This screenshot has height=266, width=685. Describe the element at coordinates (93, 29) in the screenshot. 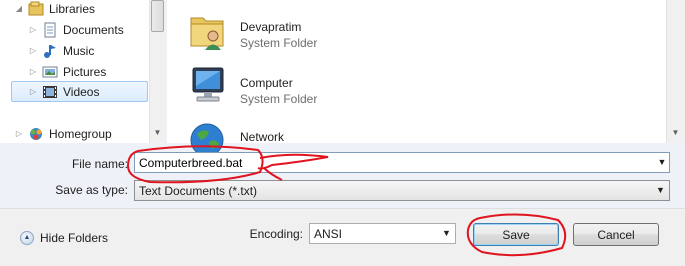

I see `nav-item-label: Documents` at that location.